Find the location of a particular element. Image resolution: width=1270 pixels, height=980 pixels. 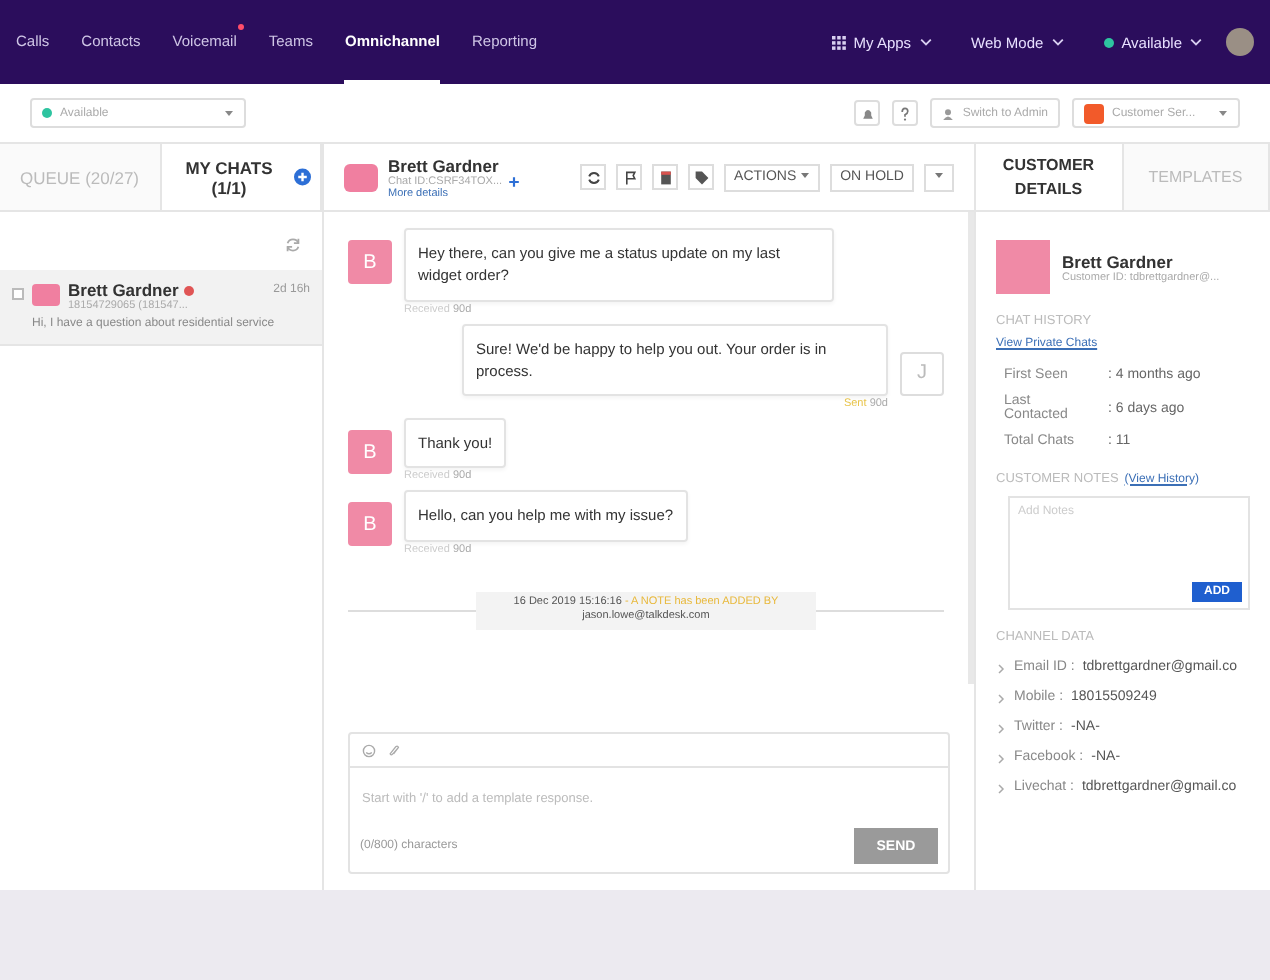

bell-button is located at coordinates (867, 113).